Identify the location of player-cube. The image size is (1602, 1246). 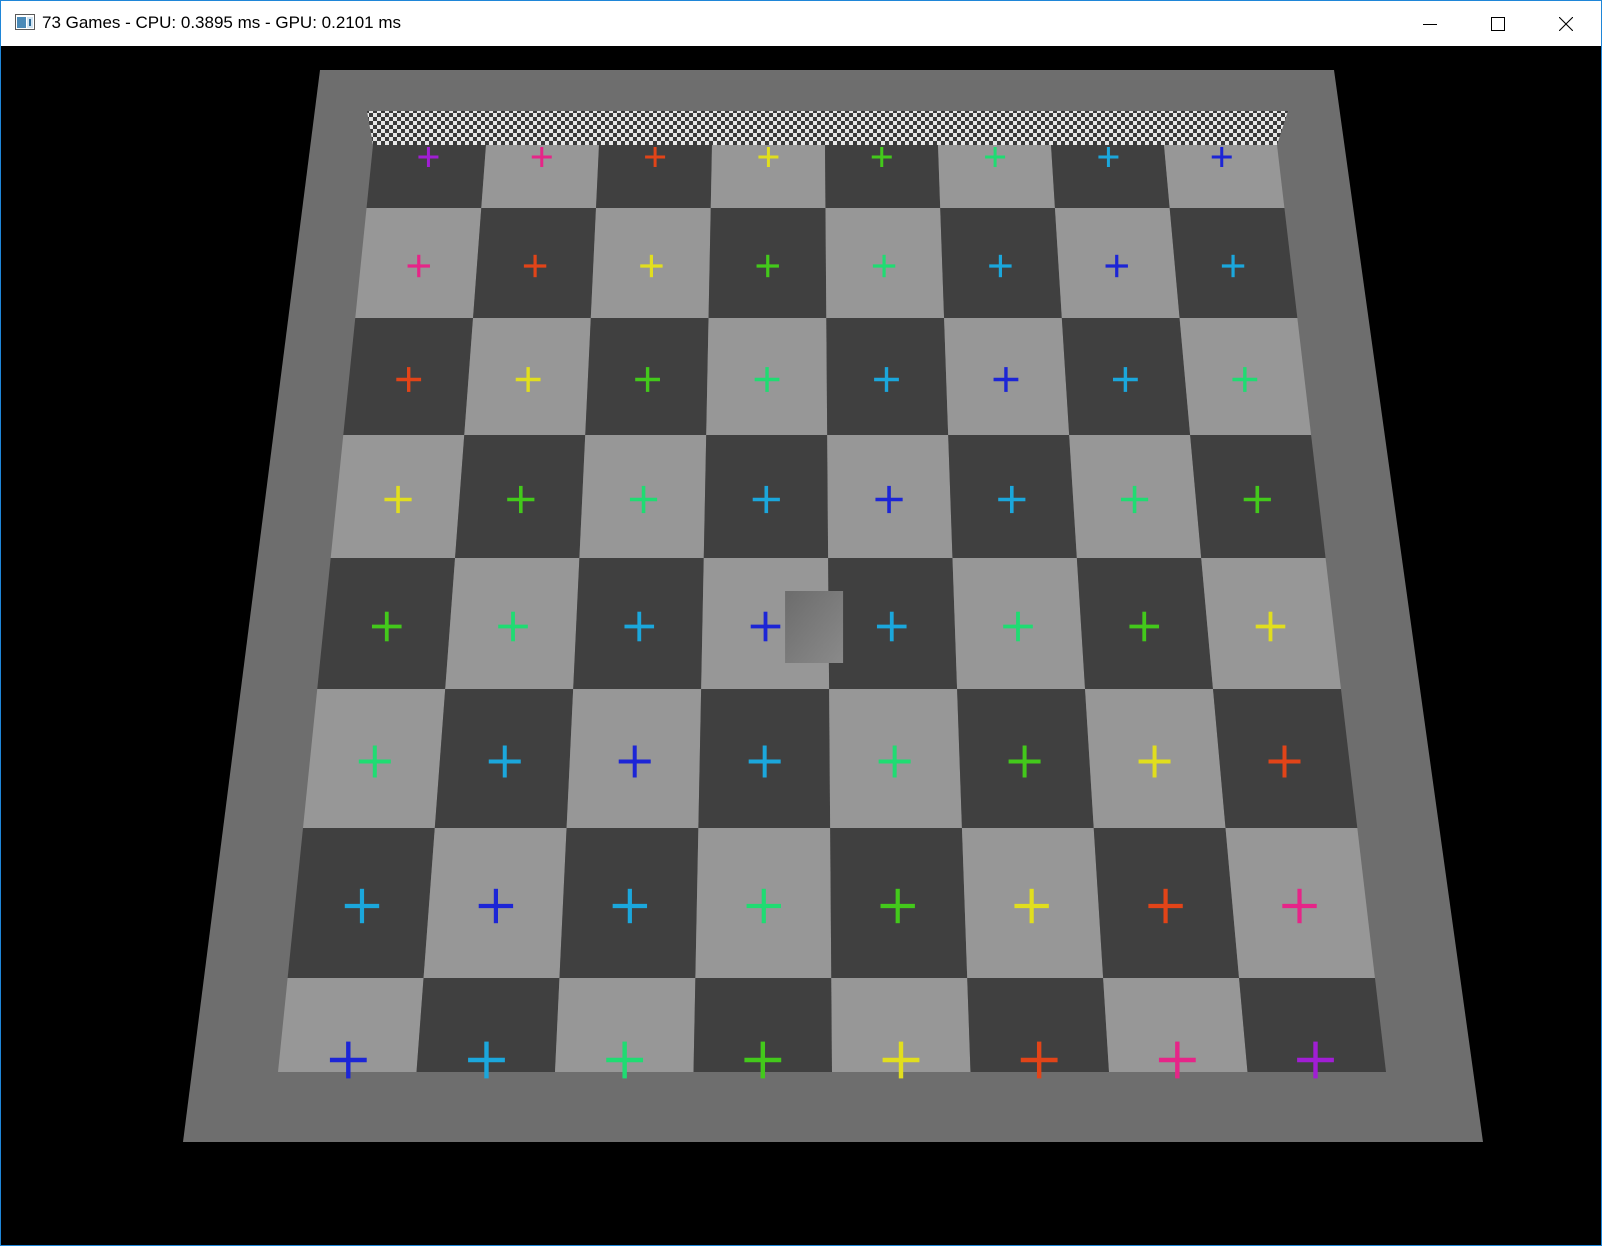
(814, 627).